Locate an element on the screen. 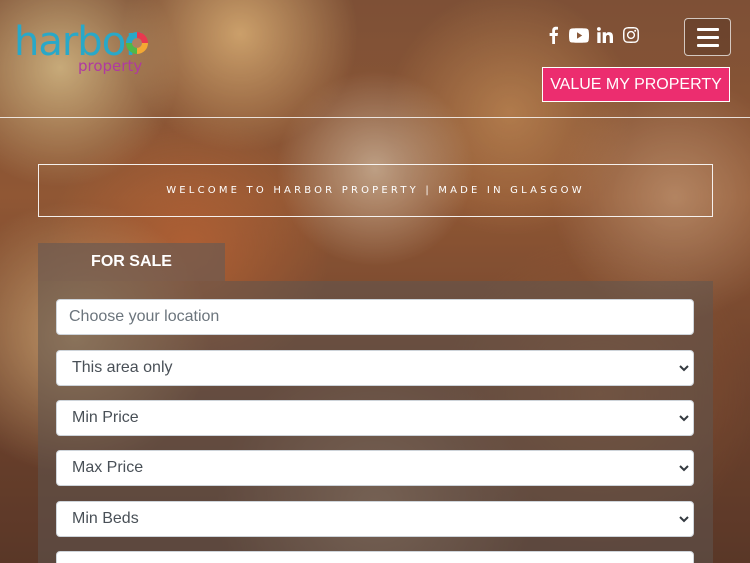 This screenshot has width=750, height=563. next-filter-select is located at coordinates (375, 557).